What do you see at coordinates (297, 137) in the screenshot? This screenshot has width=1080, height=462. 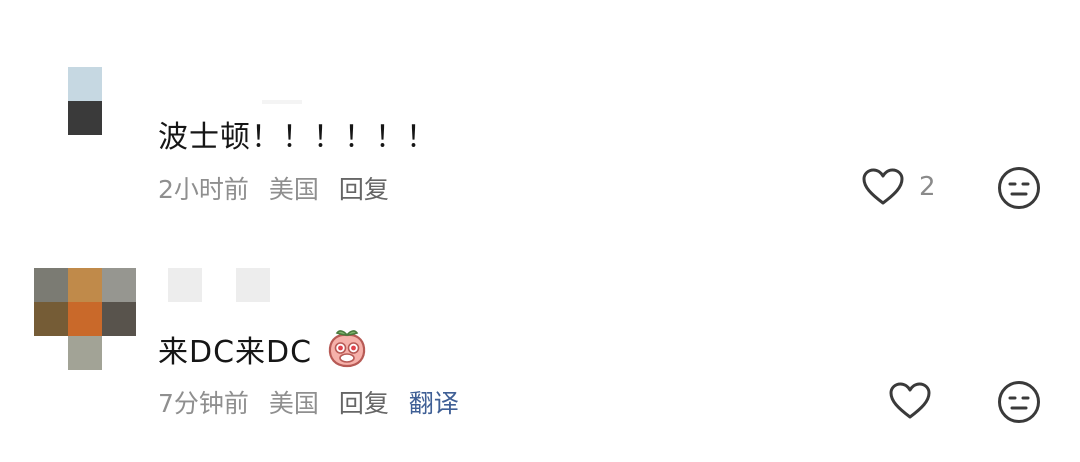 I see `comment-text: 波士顿！！！！！！` at bounding box center [297, 137].